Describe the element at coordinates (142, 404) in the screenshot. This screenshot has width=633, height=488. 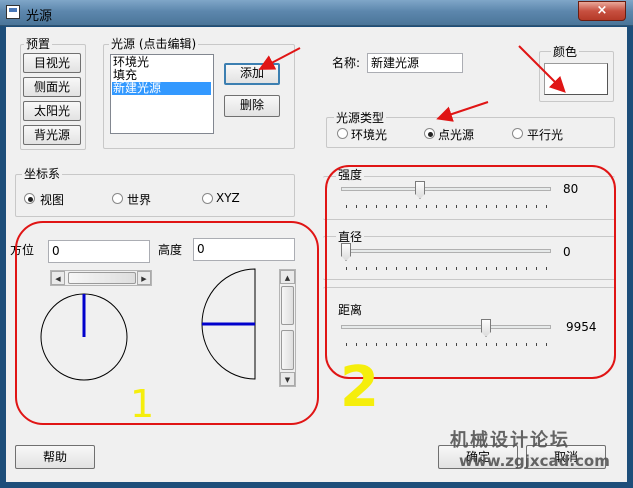
I see `annotation-mark-1: 1` at that location.